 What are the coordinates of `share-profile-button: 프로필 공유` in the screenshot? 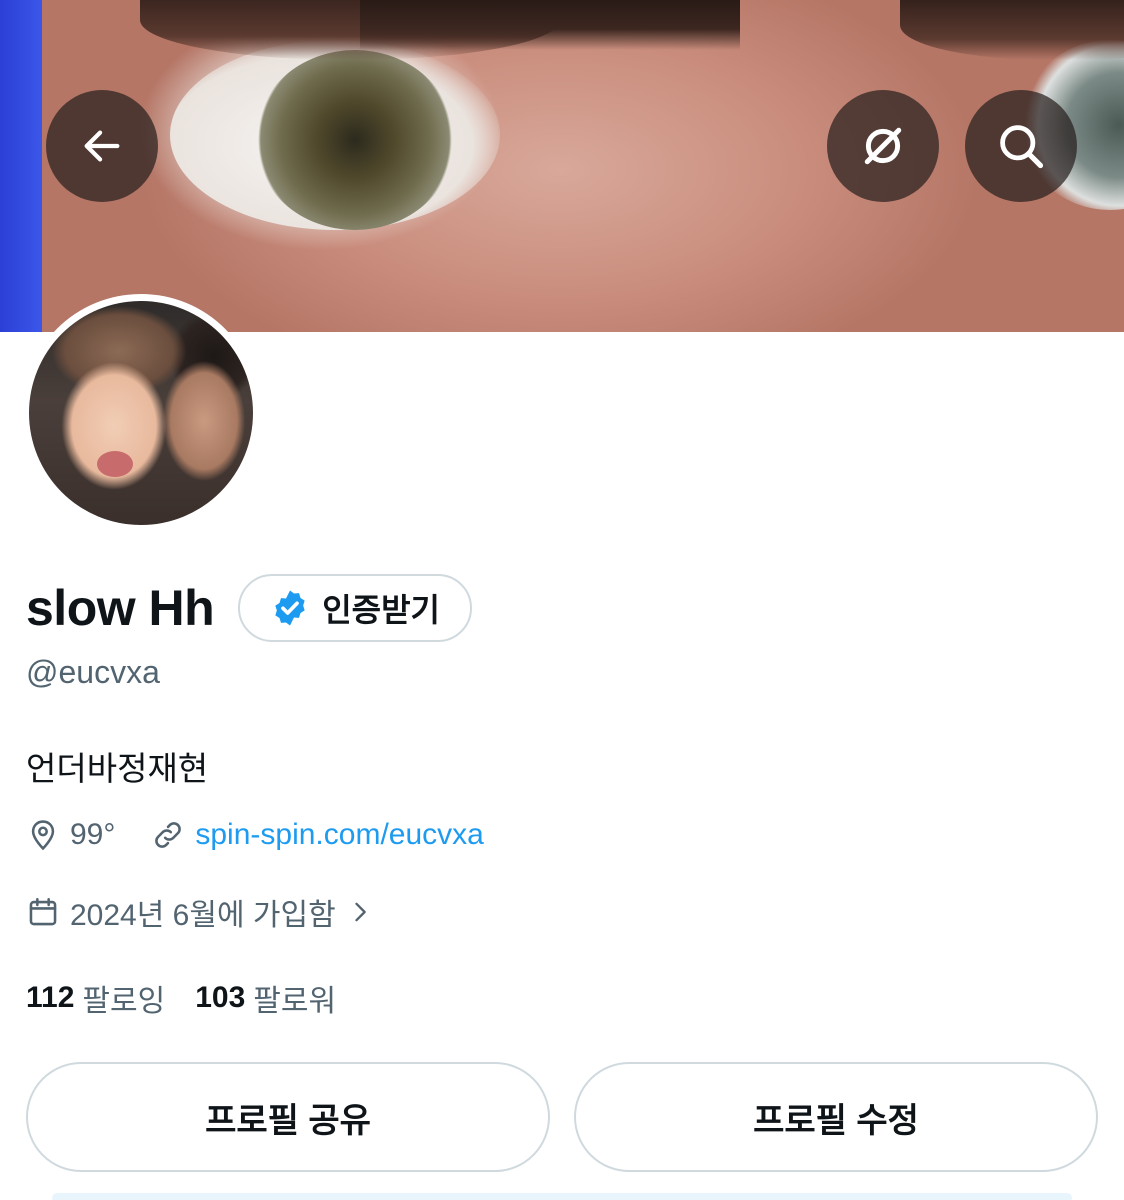 It's located at (288, 1117).